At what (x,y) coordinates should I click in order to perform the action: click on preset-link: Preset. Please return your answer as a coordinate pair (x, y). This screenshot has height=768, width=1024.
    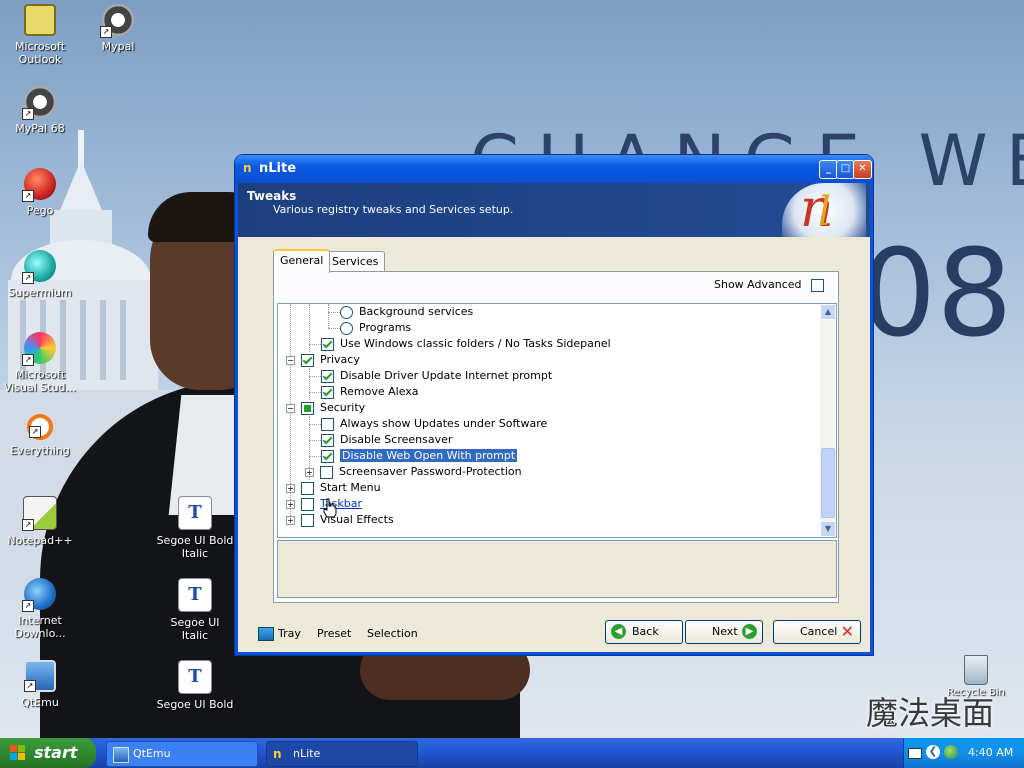
    Looking at the image, I should click on (334, 633).